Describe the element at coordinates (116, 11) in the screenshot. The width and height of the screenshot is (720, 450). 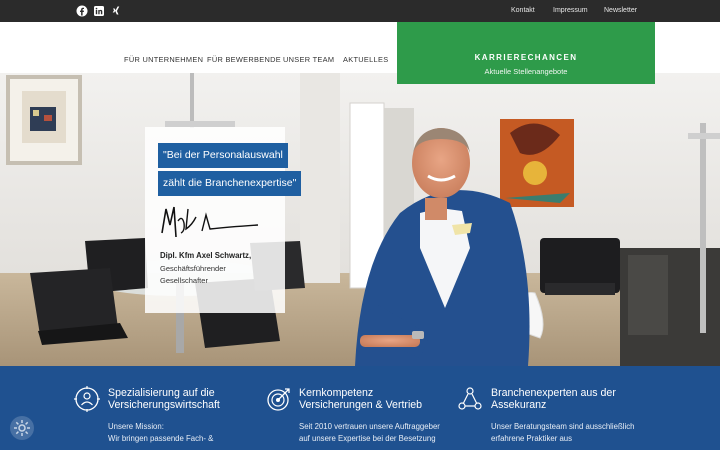
I see `xing-icon` at that location.